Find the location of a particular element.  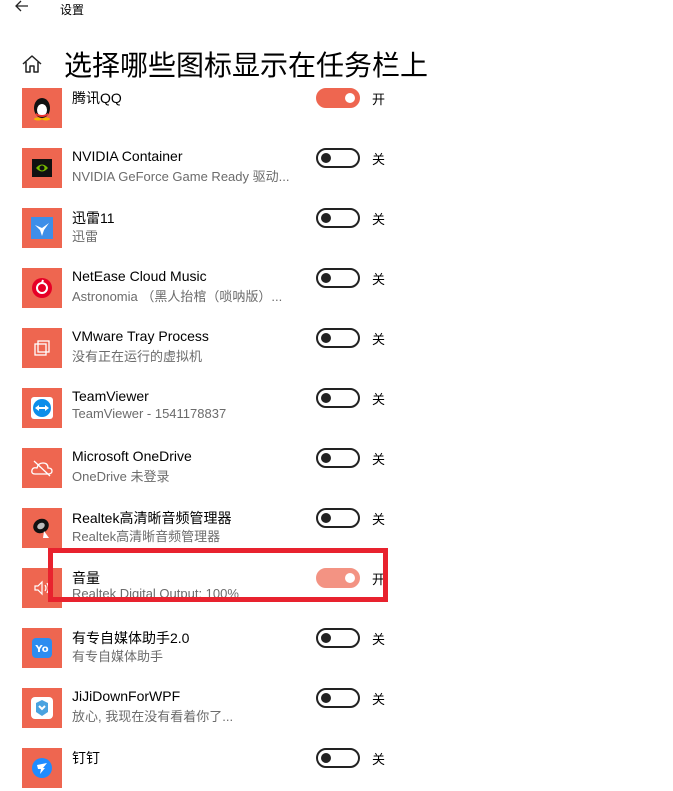

app-description: 有专自媒体助手 is located at coordinates (118, 656).